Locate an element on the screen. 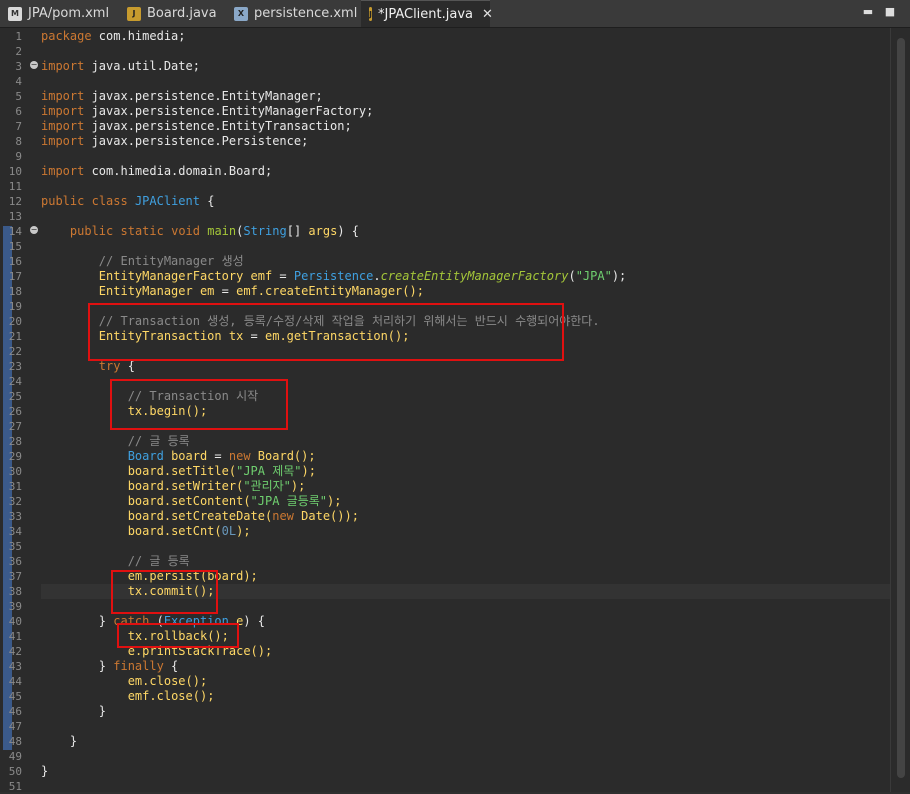  code-line: public class JPAClient { is located at coordinates (128, 201).